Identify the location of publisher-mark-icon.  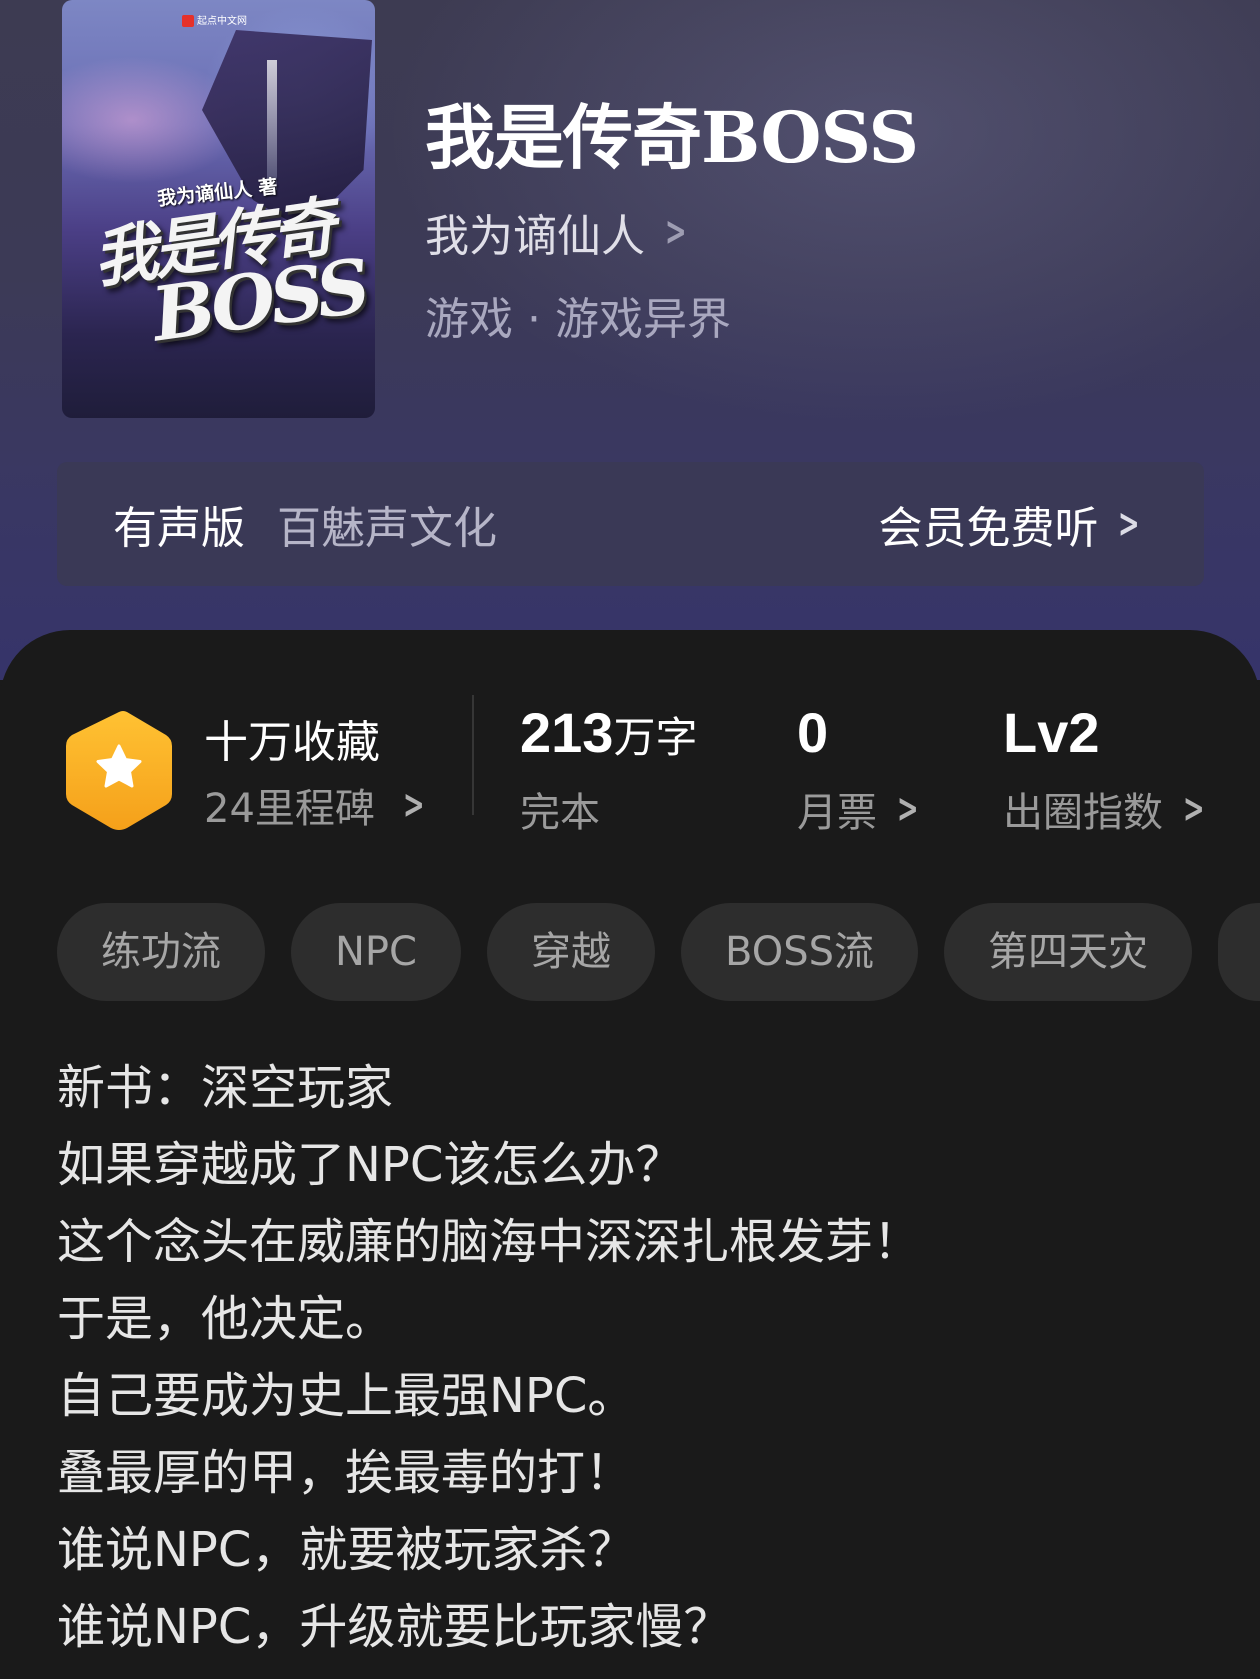
(188, 21).